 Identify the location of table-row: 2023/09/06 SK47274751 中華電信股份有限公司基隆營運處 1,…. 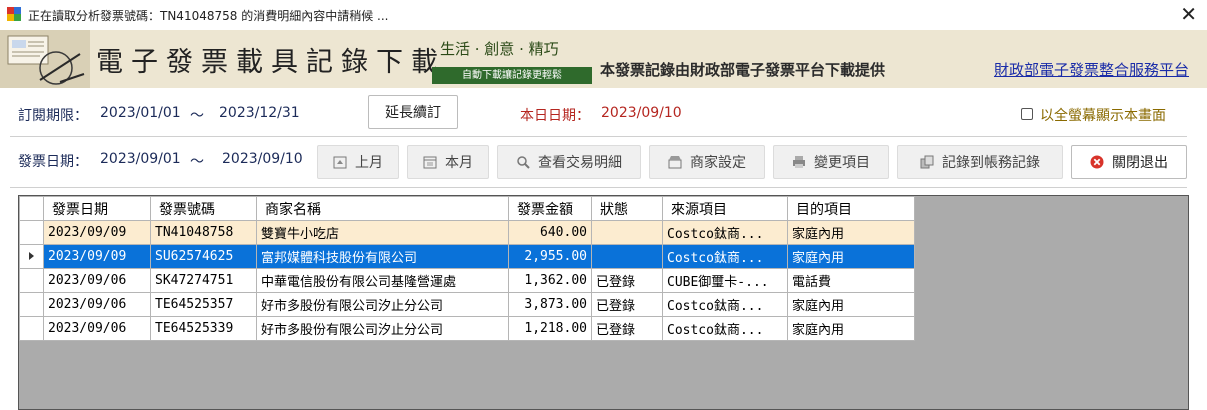
(467, 280).